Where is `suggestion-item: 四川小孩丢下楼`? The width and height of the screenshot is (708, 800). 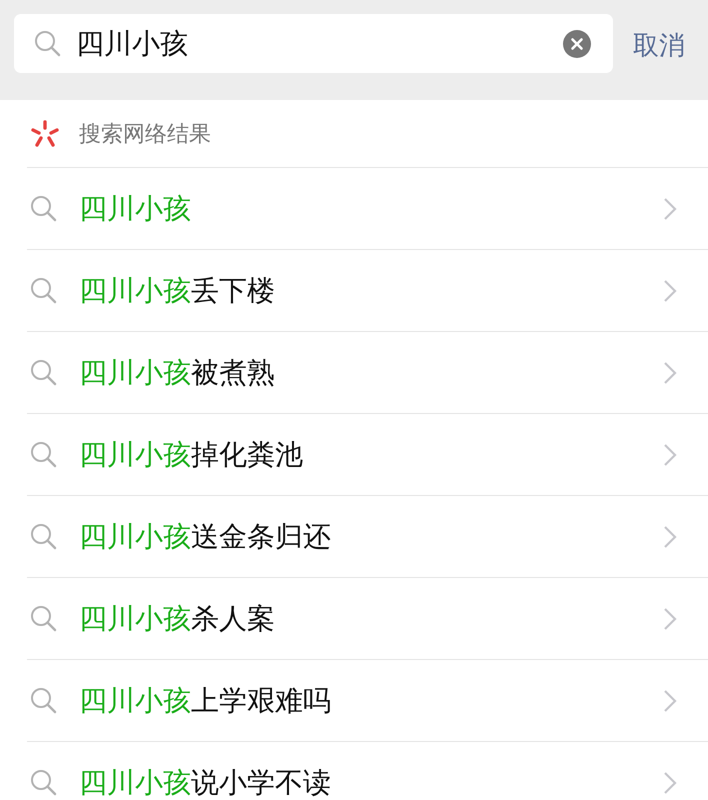 suggestion-item: 四川小孩丢下楼 is located at coordinates (367, 291).